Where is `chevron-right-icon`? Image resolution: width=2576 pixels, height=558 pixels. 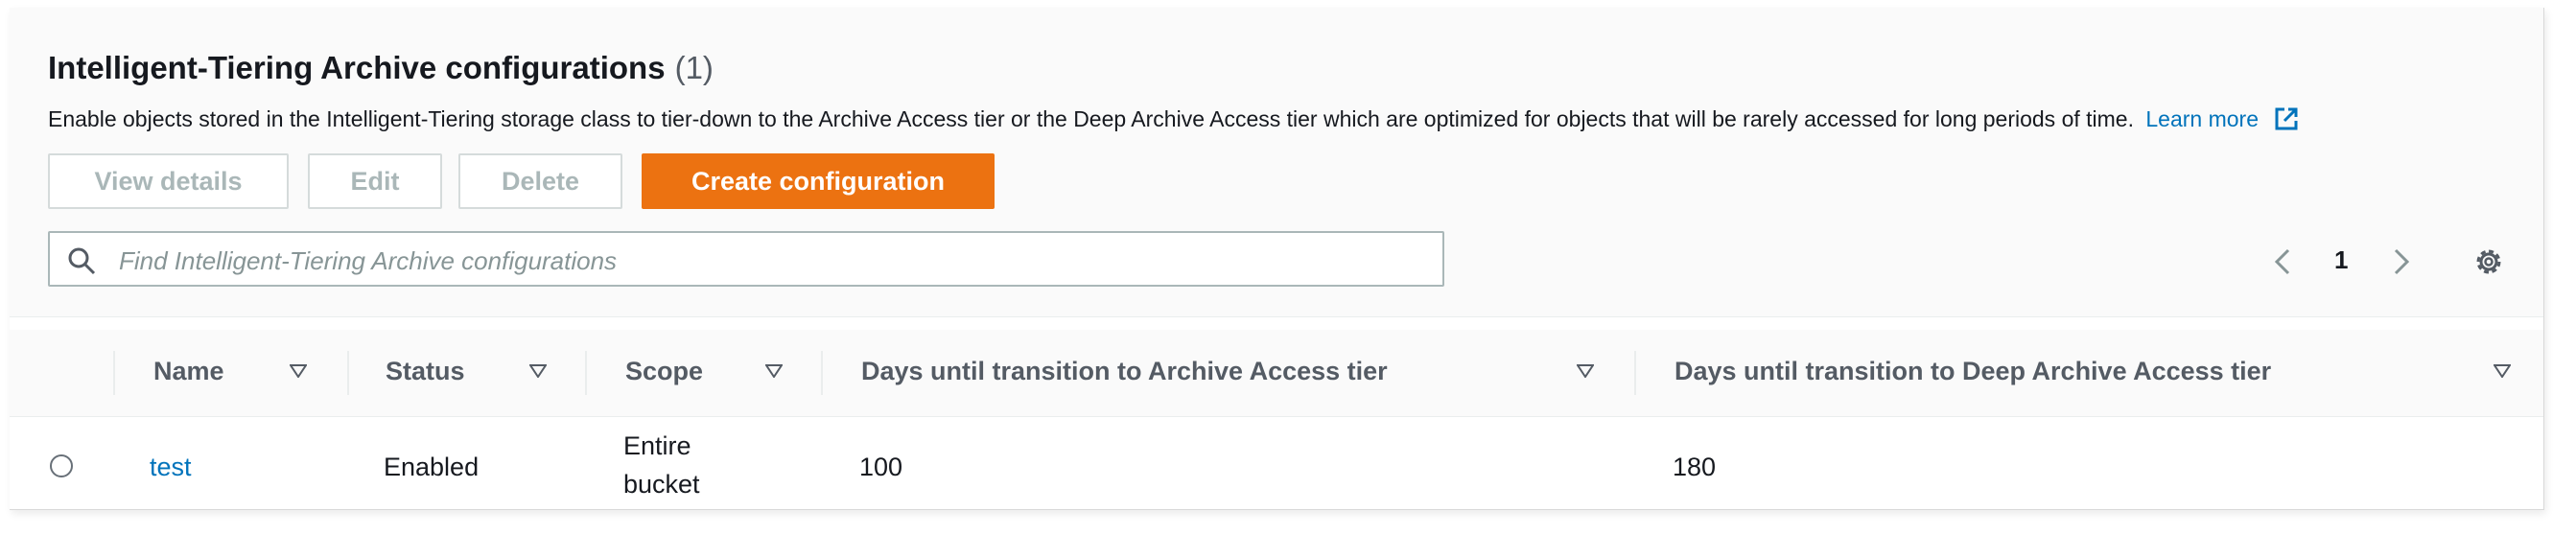 chevron-right-icon is located at coordinates (2401, 261).